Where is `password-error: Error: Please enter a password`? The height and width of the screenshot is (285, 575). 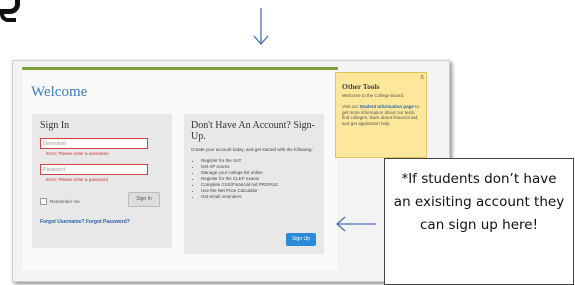
password-error: Error: Please enter a password is located at coordinates (77, 179).